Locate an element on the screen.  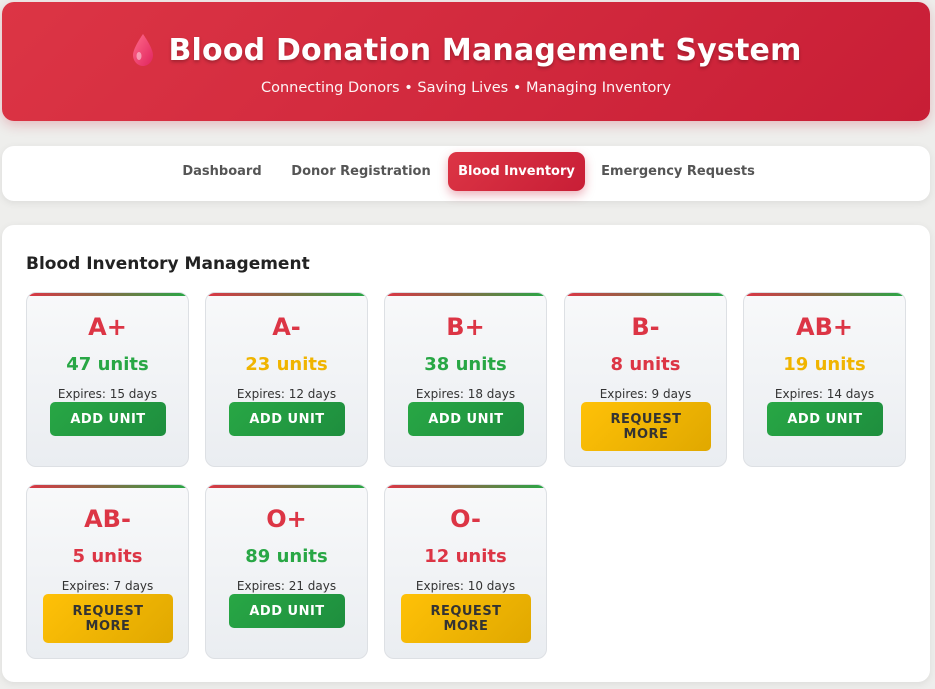
blood-type-label: B+ is located at coordinates (465, 327).